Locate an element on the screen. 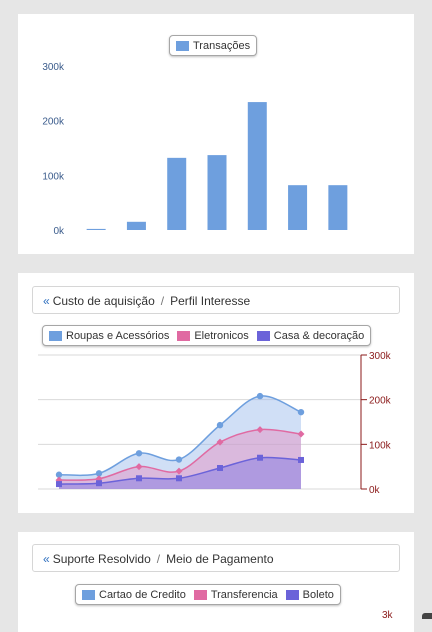 Image resolution: width=432 pixels, height=632 pixels. legend-label: Cartao de Credito is located at coordinates (142, 594).